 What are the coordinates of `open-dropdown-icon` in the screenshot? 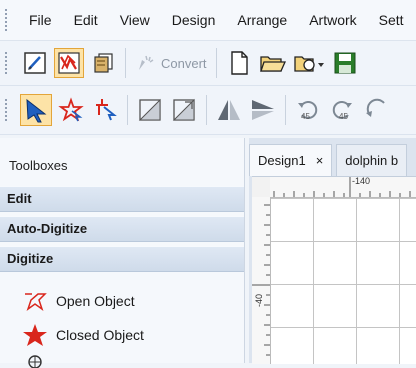 It's located at (308, 64).